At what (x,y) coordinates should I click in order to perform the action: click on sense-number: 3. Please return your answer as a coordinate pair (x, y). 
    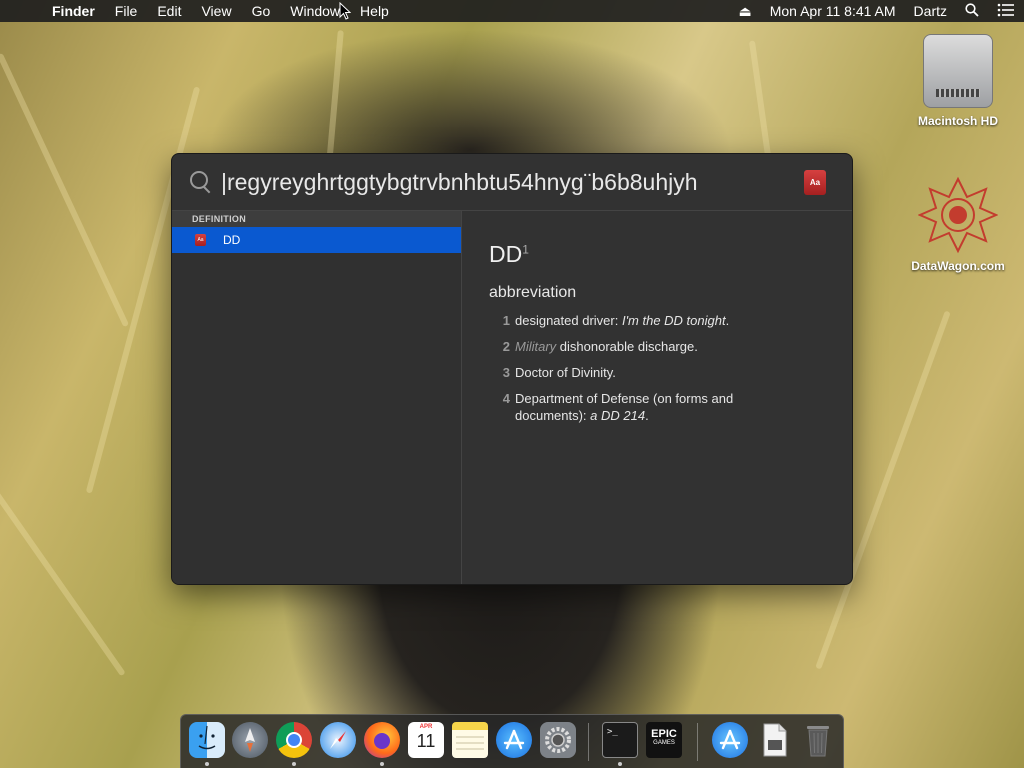
    Looking at the image, I should click on (506, 372).